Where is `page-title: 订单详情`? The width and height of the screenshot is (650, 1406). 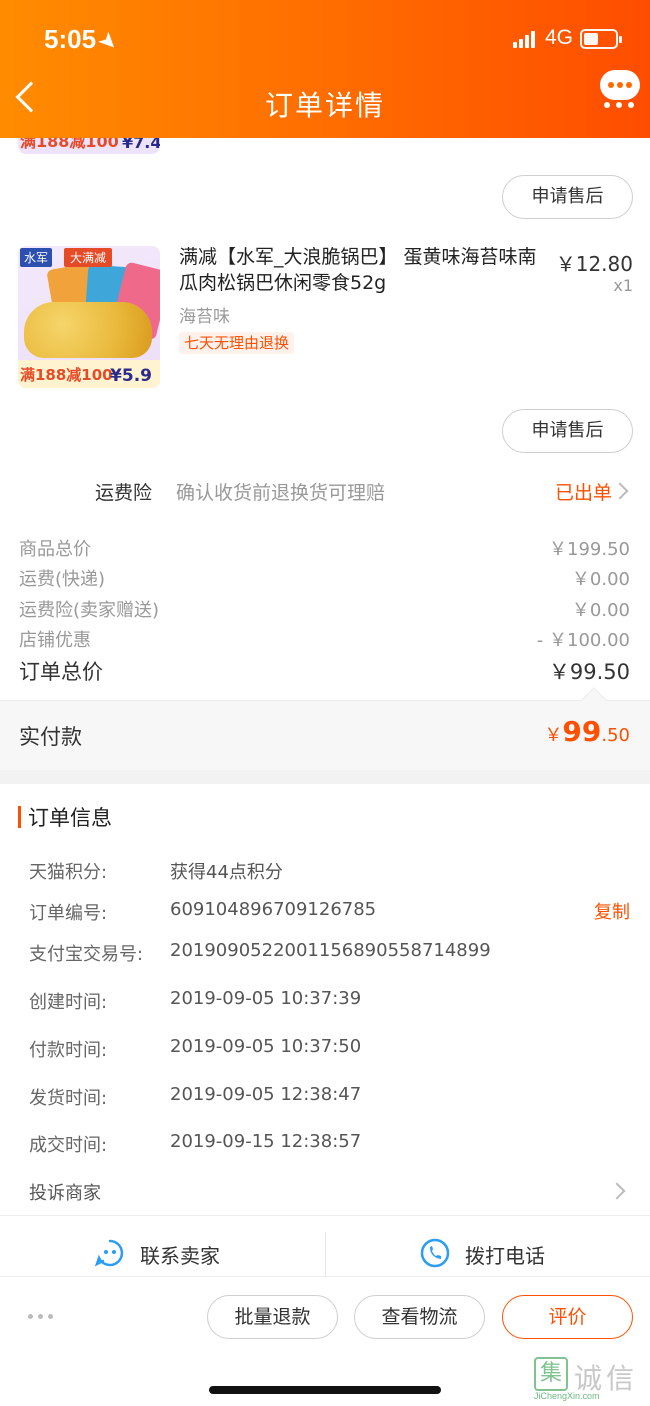
page-title: 订单详情 is located at coordinates (324, 105).